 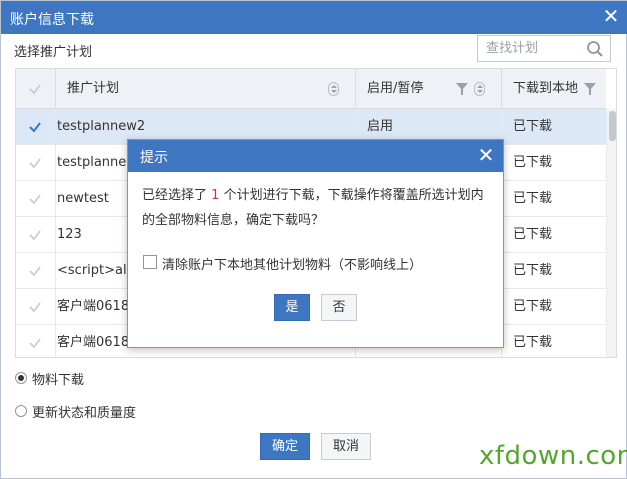 I want to click on window-title: 账户信息下载, so click(x=52, y=20).